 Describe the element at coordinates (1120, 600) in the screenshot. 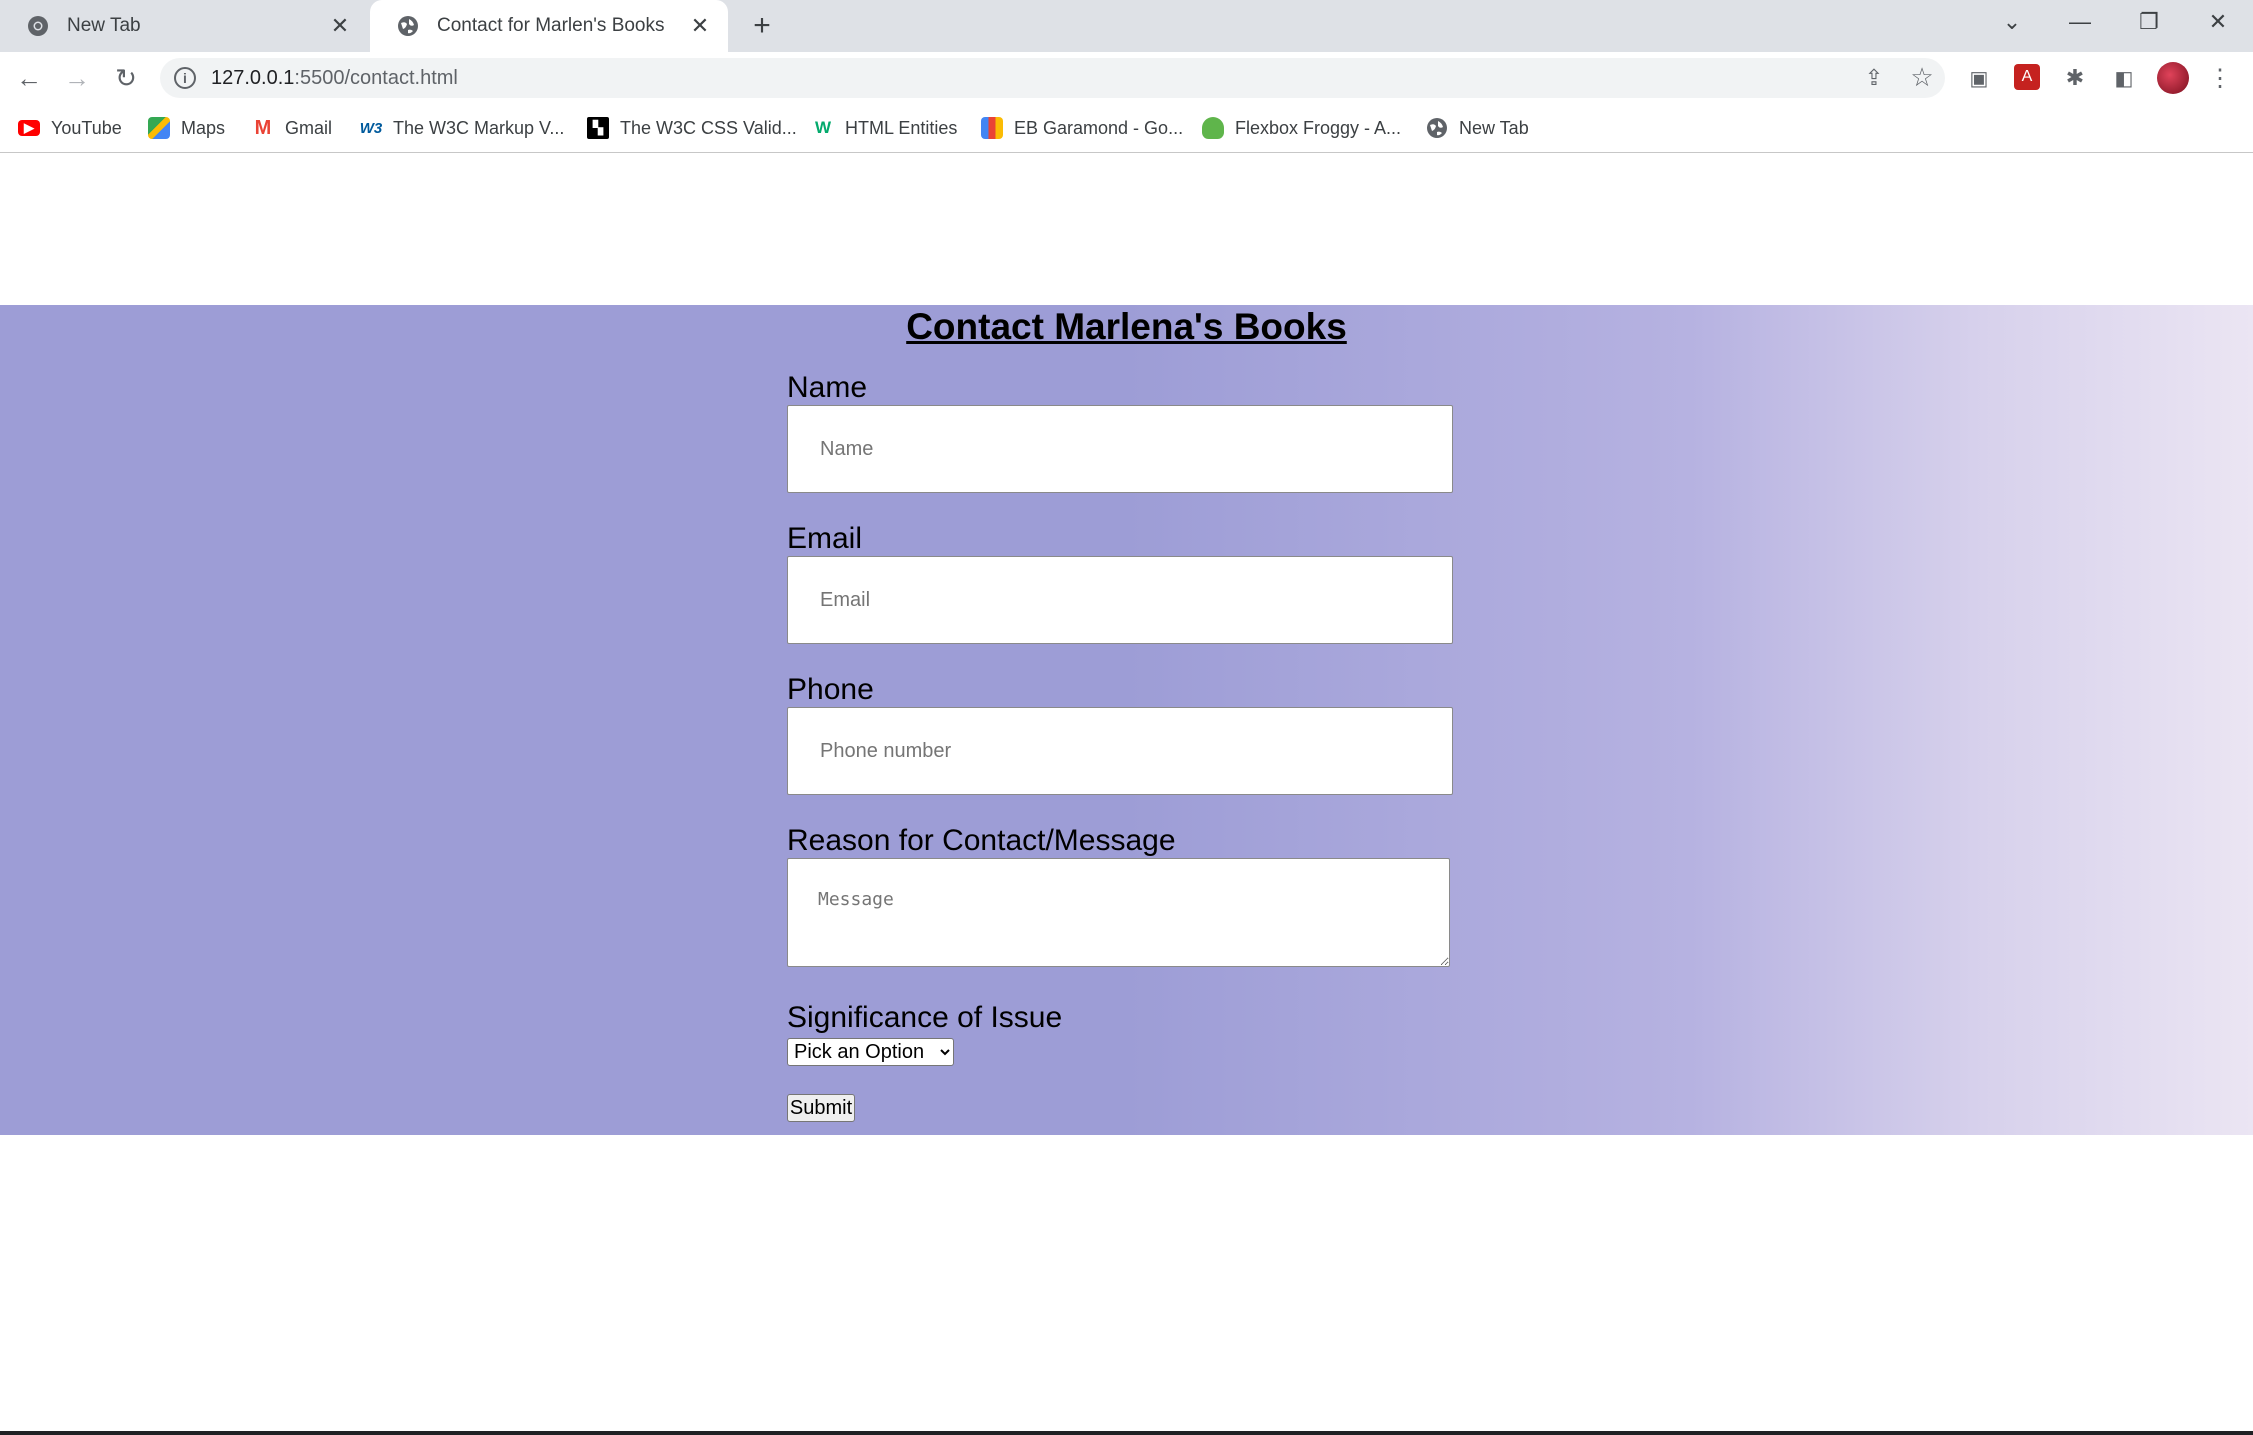

I see `email-input` at that location.